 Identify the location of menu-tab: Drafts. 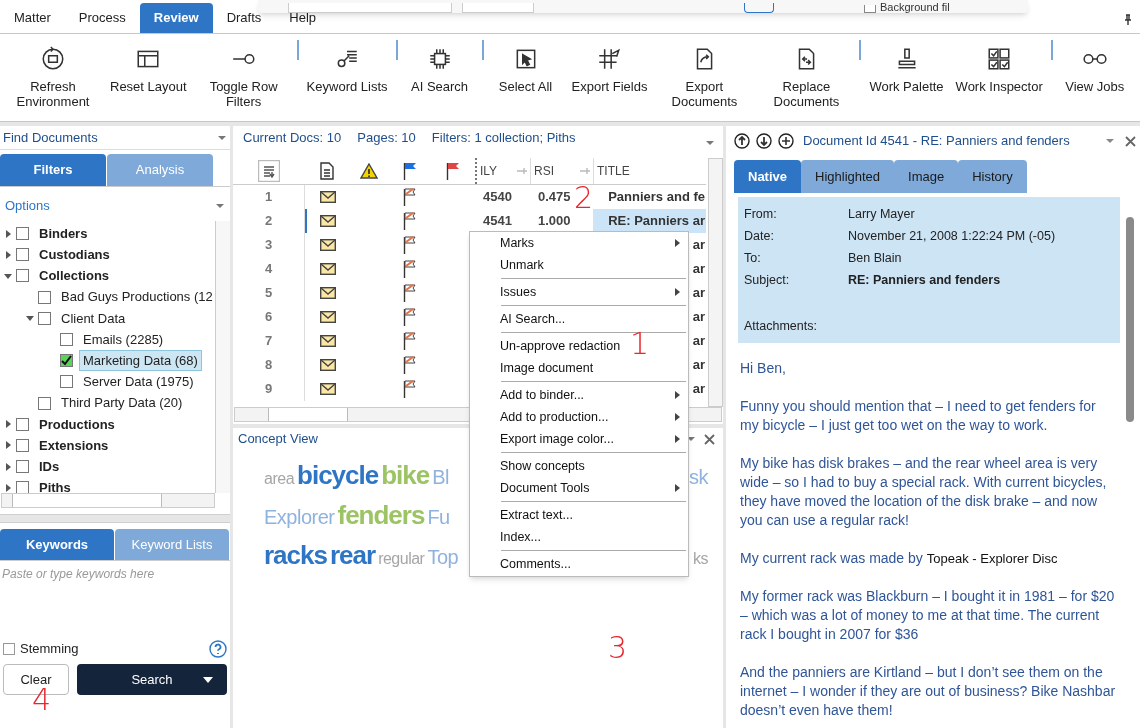
(244, 18).